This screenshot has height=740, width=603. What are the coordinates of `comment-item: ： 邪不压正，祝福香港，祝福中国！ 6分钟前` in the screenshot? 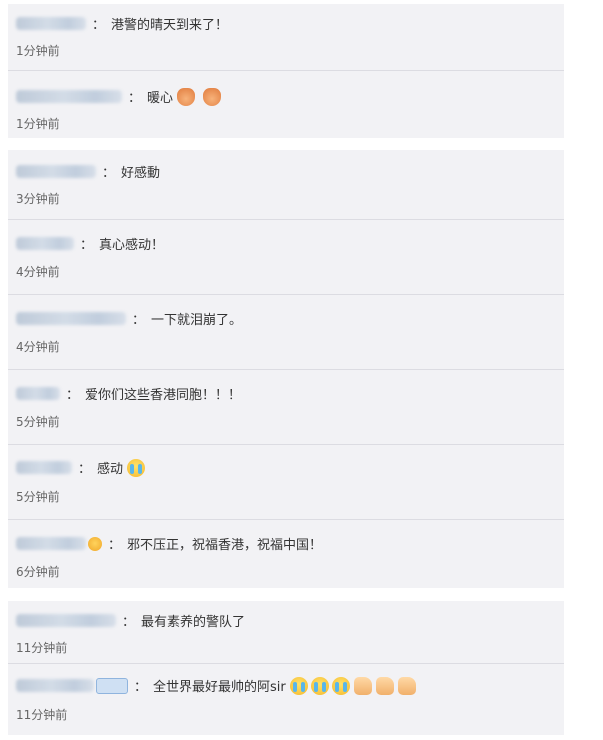 It's located at (286, 556).